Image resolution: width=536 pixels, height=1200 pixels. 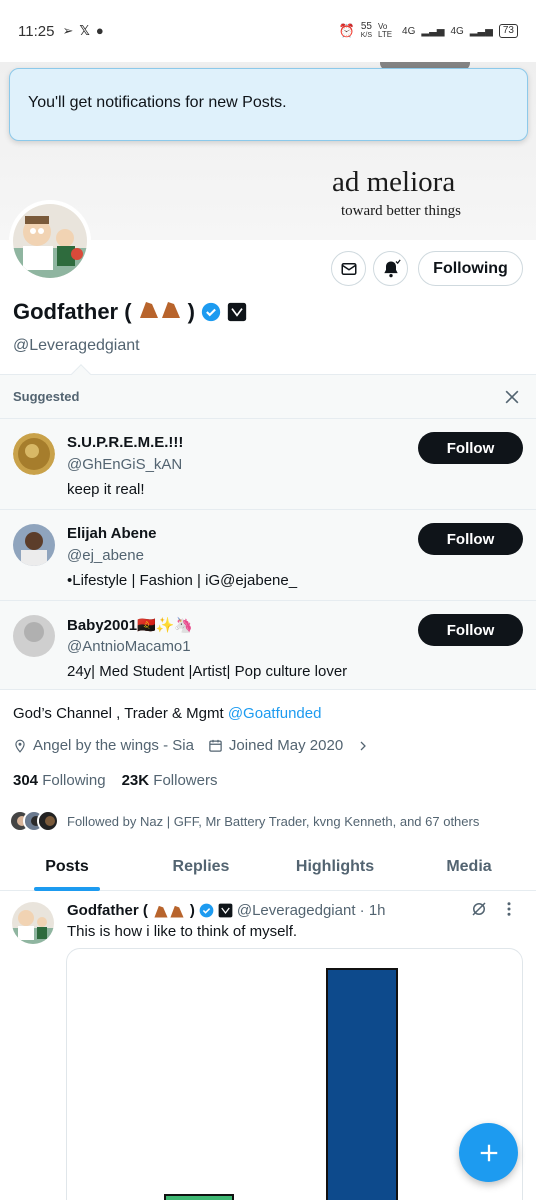 I want to click on short-bar, so click(x=199, y=1197).